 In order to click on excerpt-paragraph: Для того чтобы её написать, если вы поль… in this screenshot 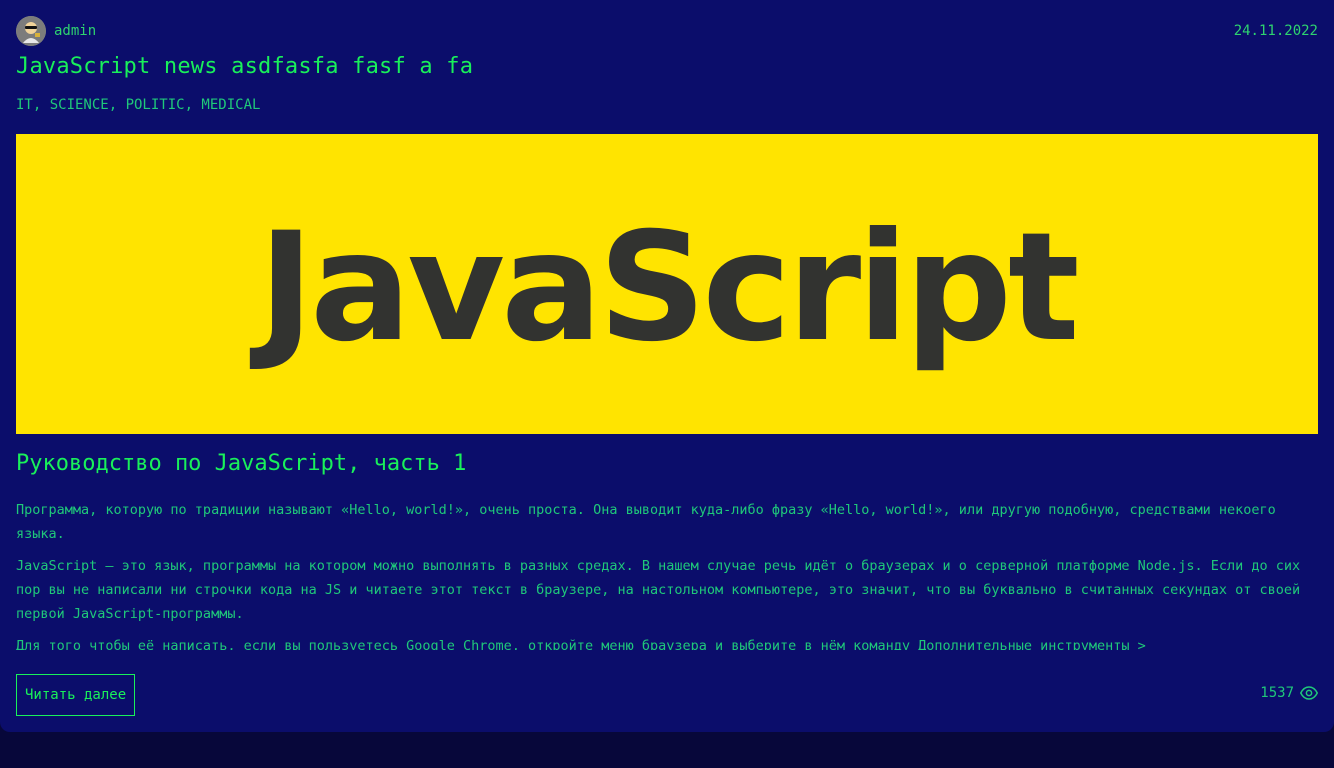, I will do `click(581, 644)`.